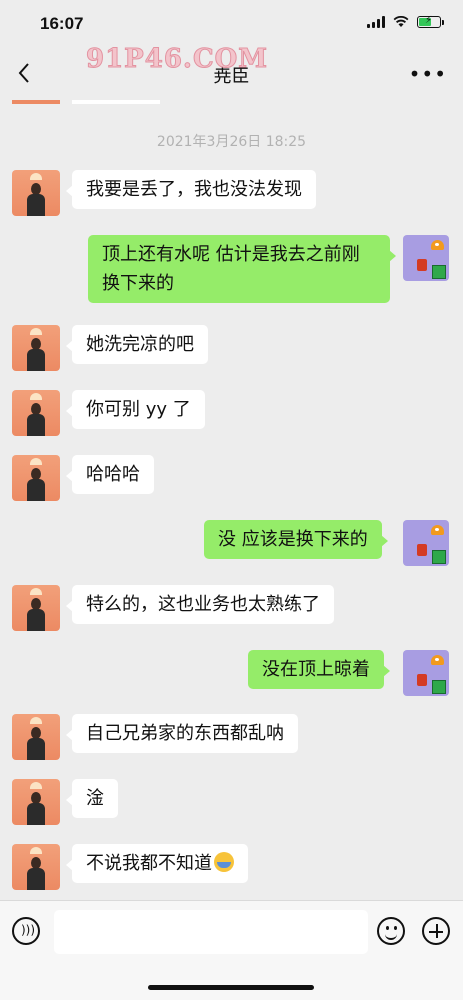  I want to click on plus-icon, so click(436, 931).